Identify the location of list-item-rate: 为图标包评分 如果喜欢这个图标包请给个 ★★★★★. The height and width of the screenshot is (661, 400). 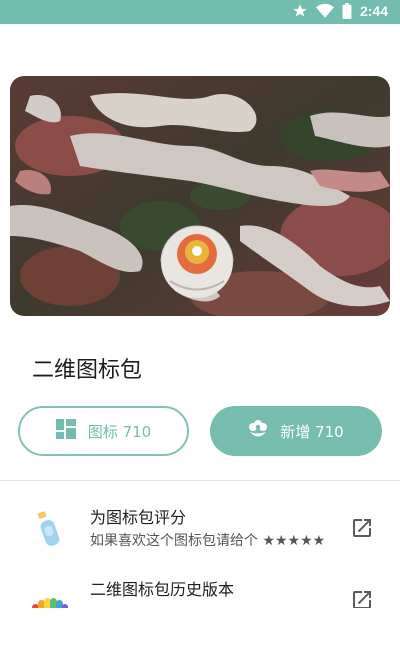
(200, 528).